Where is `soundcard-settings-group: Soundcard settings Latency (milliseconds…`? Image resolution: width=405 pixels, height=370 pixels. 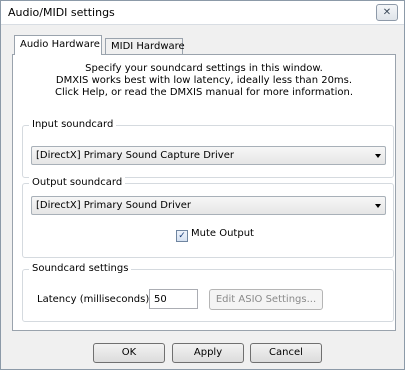
soundcard-settings-group: Soundcard settings Latency (milliseconds… is located at coordinates (208, 292).